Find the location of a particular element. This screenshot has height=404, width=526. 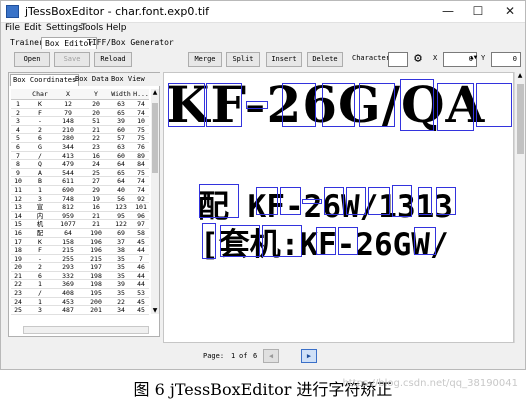

table-cell: 64 is located at coordinates (121, 164).